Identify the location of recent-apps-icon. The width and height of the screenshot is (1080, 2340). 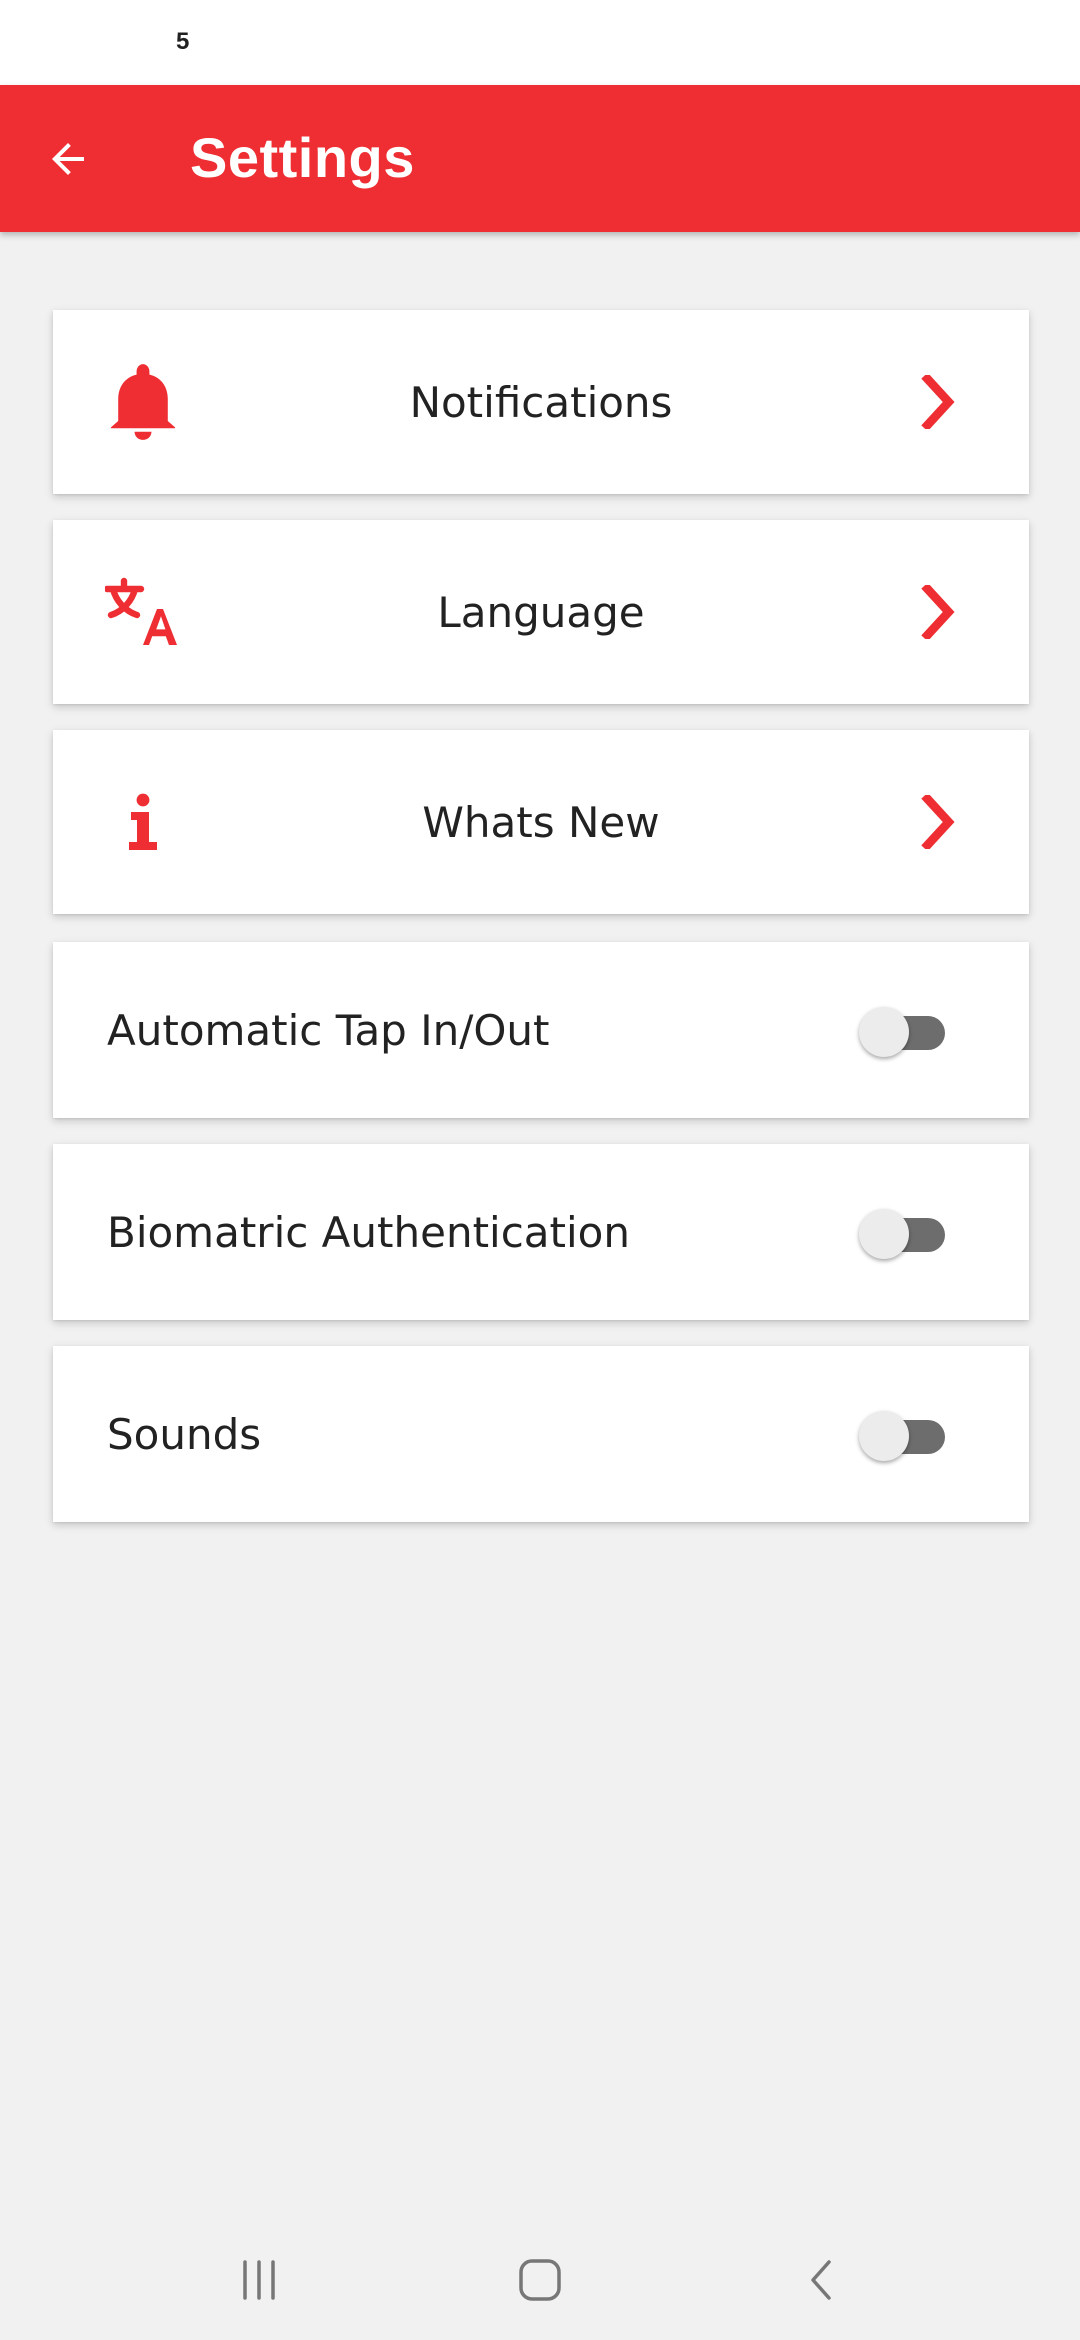
(259, 2280).